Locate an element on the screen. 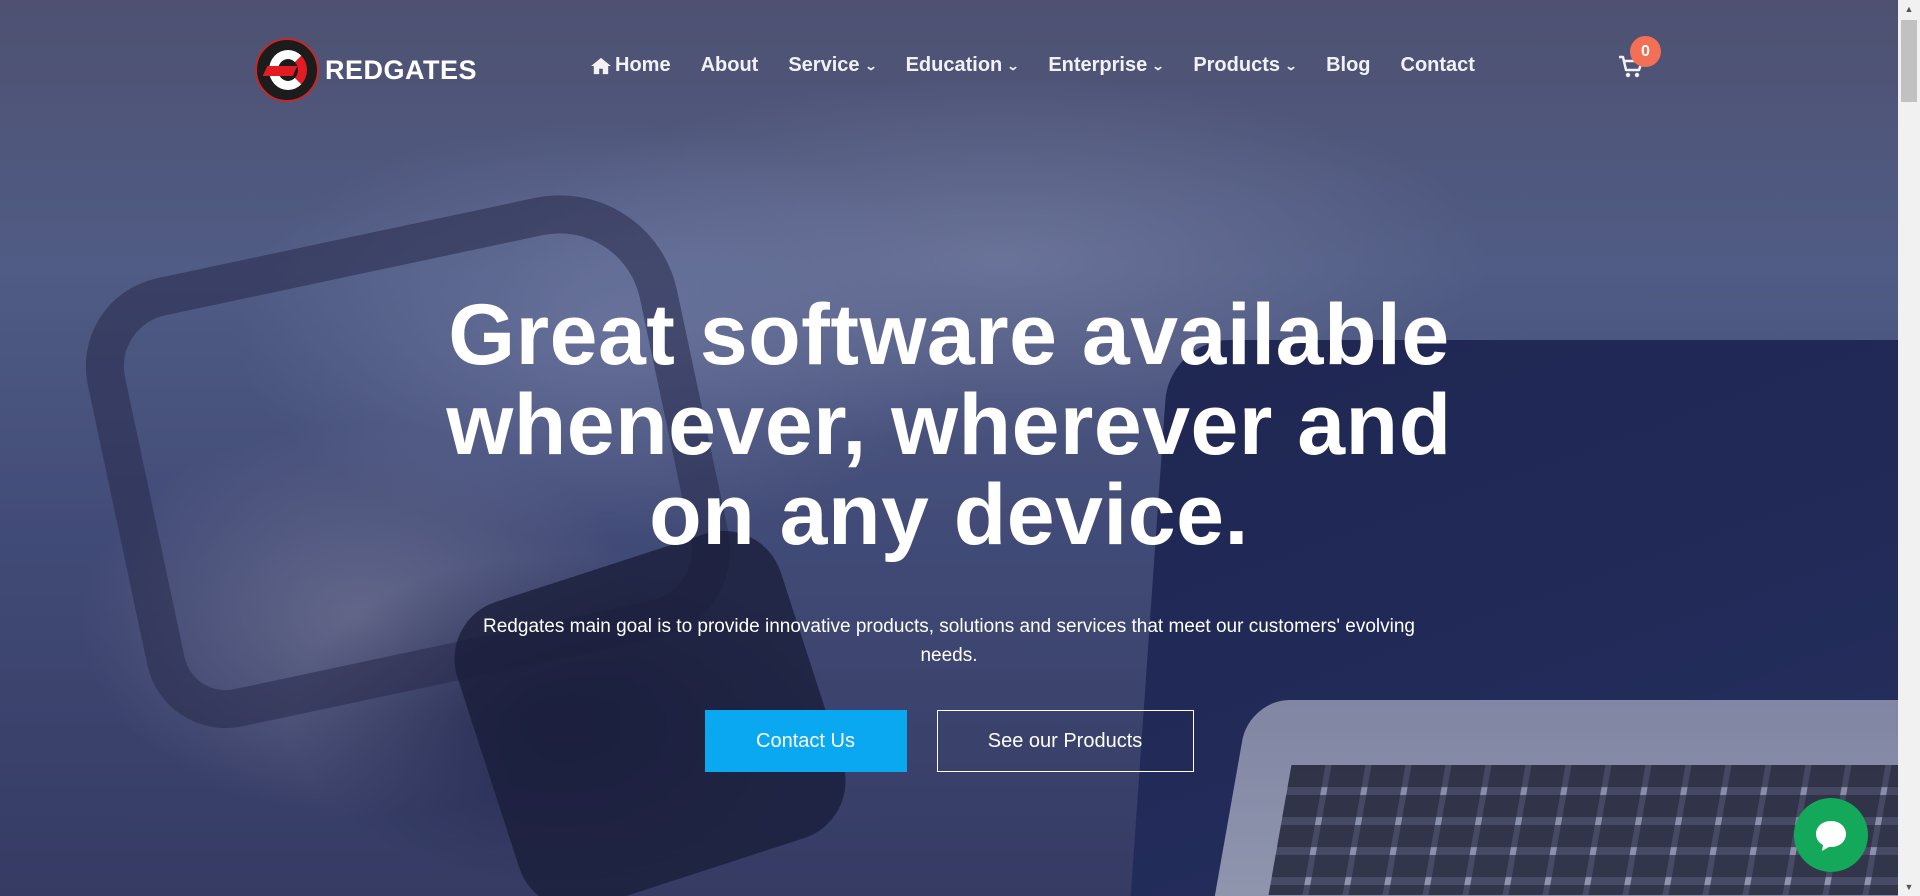 The image size is (1920, 896). cart-count-badge: 0 is located at coordinates (1645, 51).